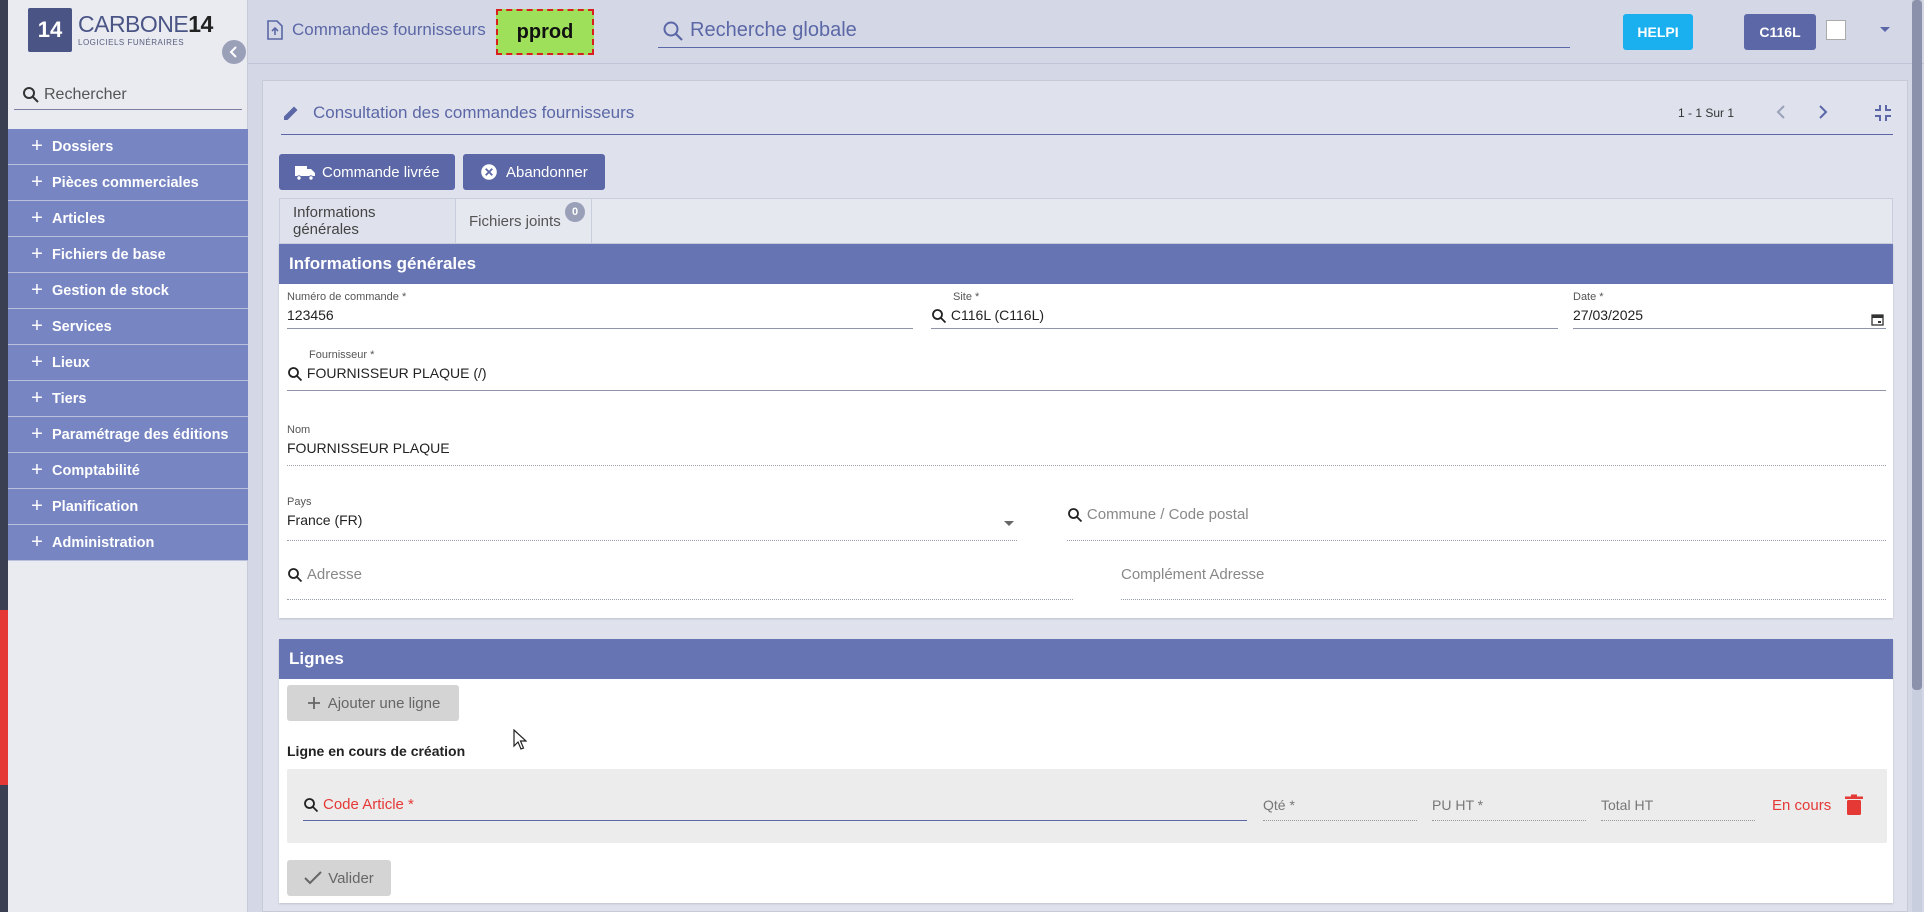  What do you see at coordinates (396, 373) in the screenshot?
I see `supplier-value: FOURNISSEUR PLAQUE (/)` at bounding box center [396, 373].